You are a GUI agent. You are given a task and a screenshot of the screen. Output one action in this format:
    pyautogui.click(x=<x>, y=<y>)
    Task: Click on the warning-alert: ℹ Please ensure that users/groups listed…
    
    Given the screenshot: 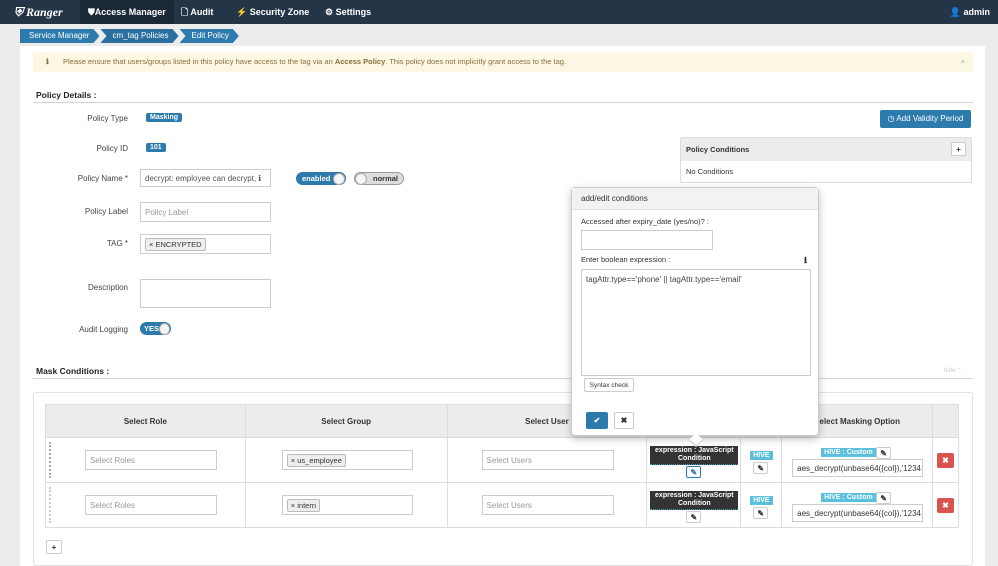 What is the action you would take?
    pyautogui.click(x=503, y=62)
    